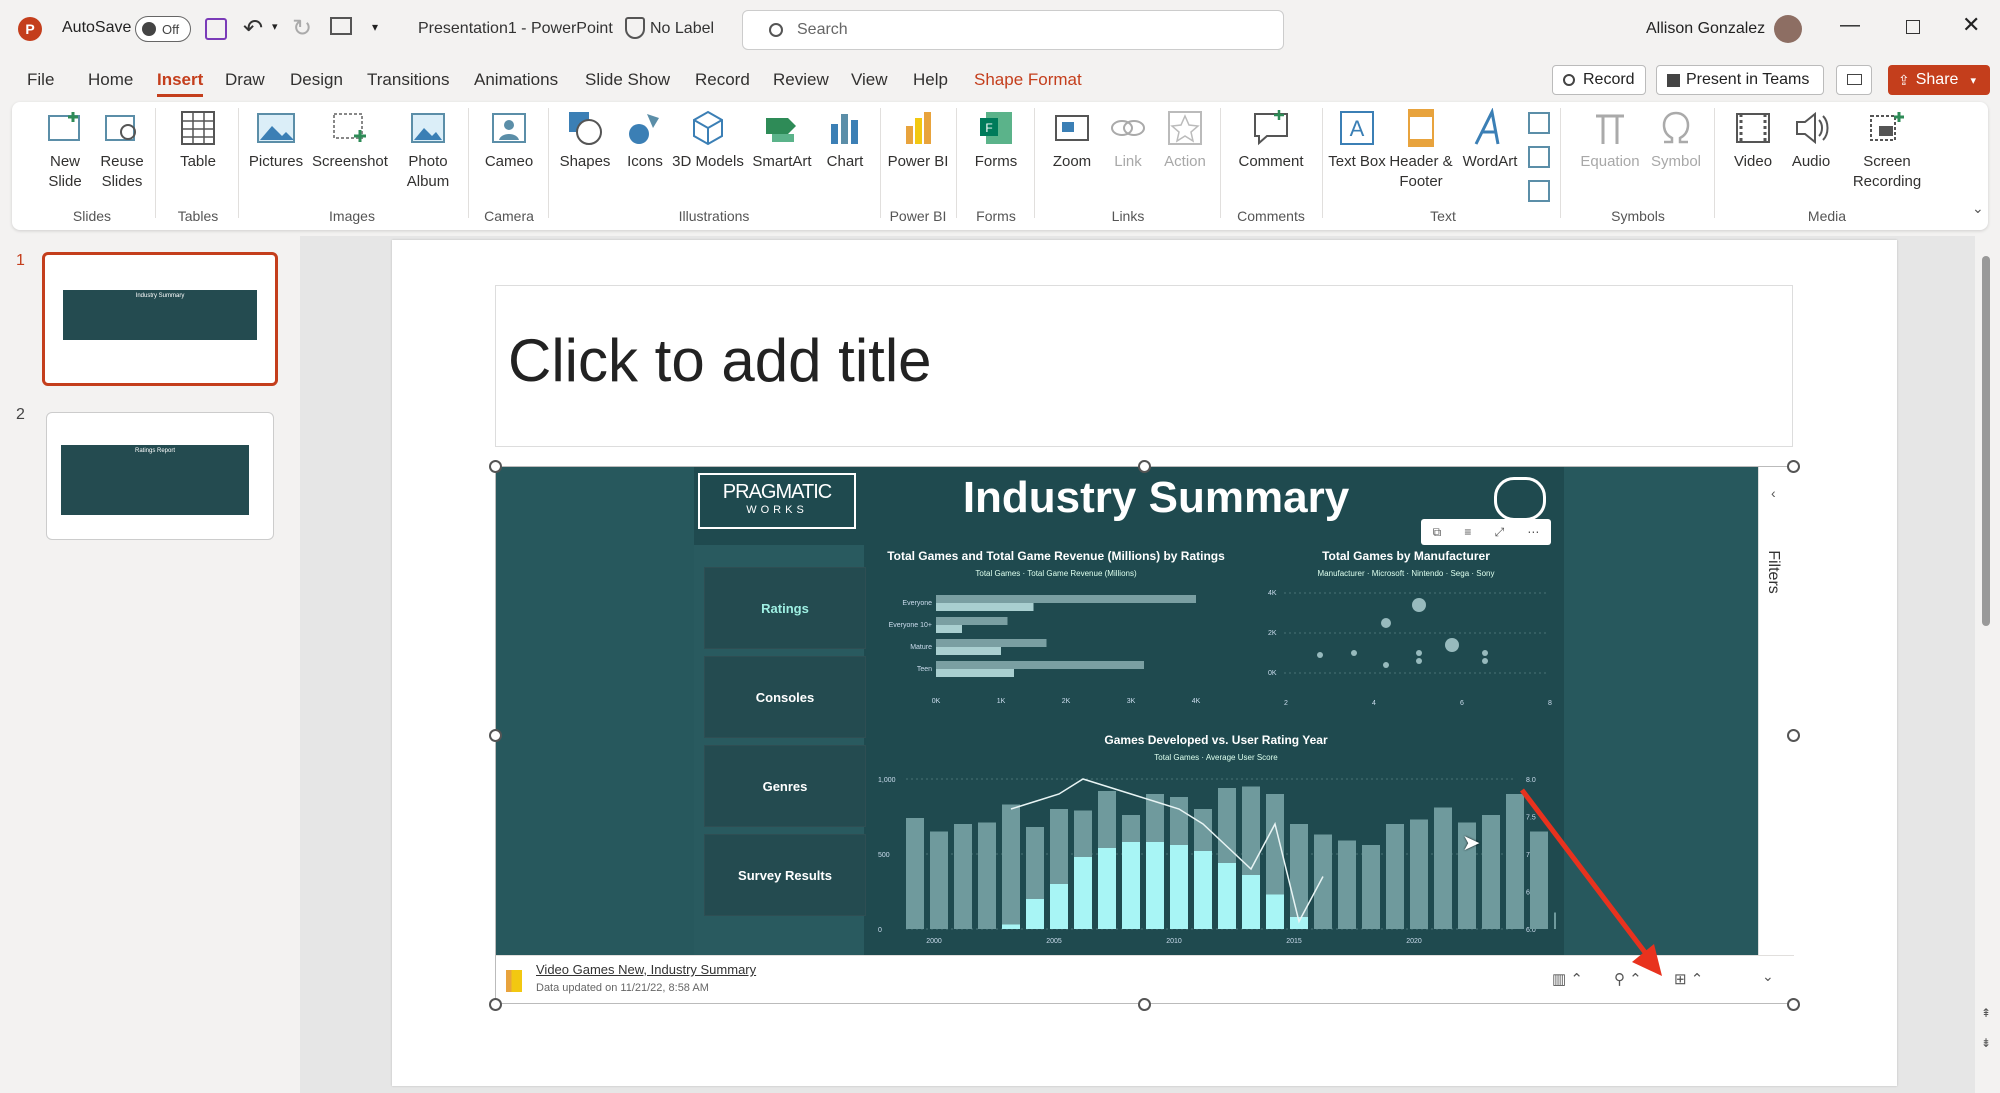 This screenshot has height=1093, width=2000. What do you see at coordinates (1128, 140) in the screenshot?
I see `link-button: Link` at bounding box center [1128, 140].